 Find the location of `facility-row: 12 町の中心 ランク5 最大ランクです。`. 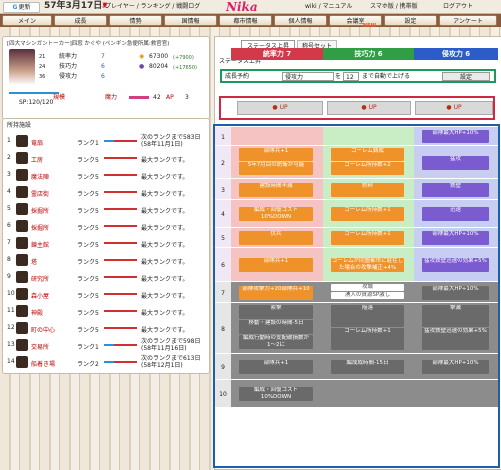

facility-row: 12 町の中心 ランク5 最大ランクです。 is located at coordinates (106, 328).